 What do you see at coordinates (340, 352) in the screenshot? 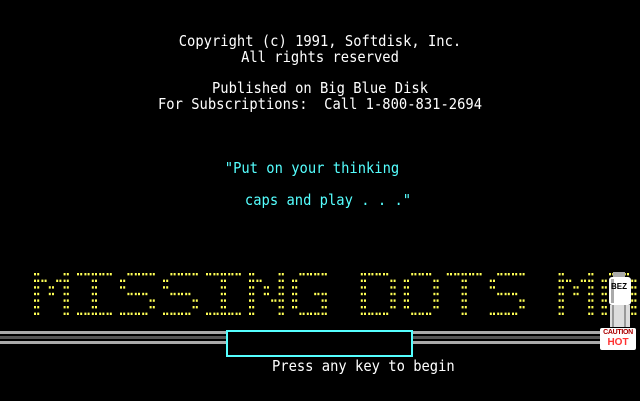
I see `press-any-key-prompt: Press any key to begin` at bounding box center [340, 352].